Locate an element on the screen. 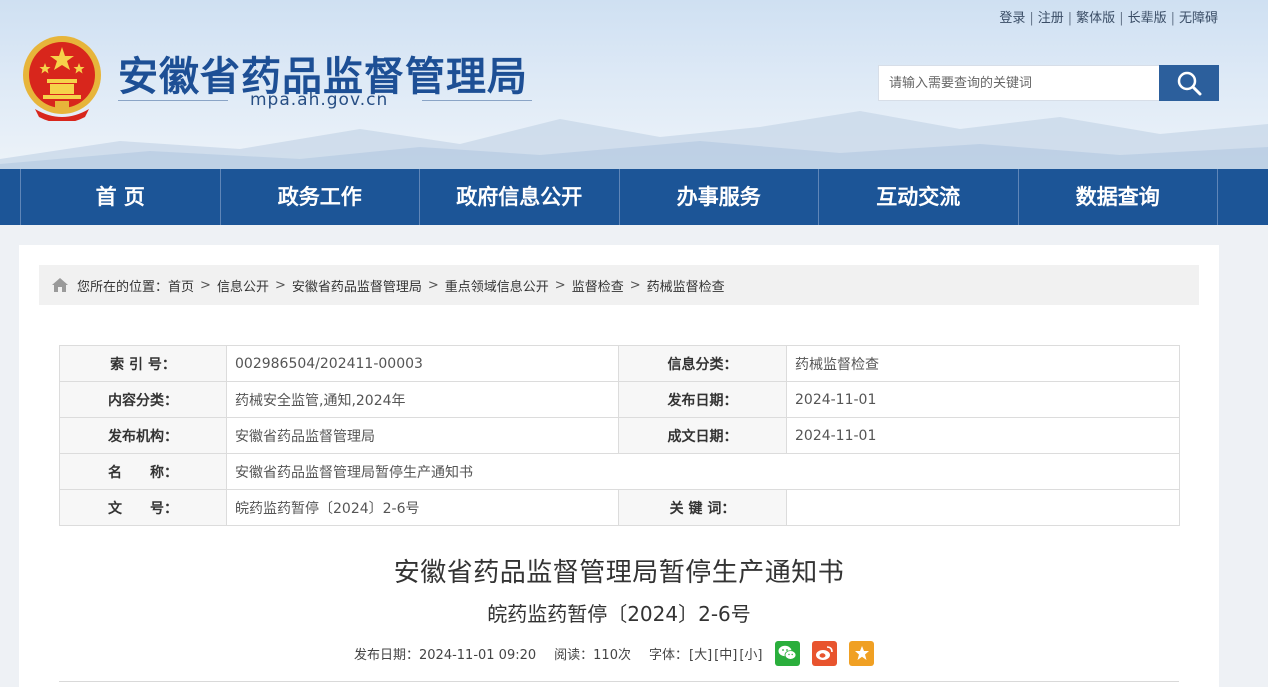 The image size is (1268, 687). name-value: 安徽省药品监督管理局暂停生产通知书 is located at coordinates (703, 471).